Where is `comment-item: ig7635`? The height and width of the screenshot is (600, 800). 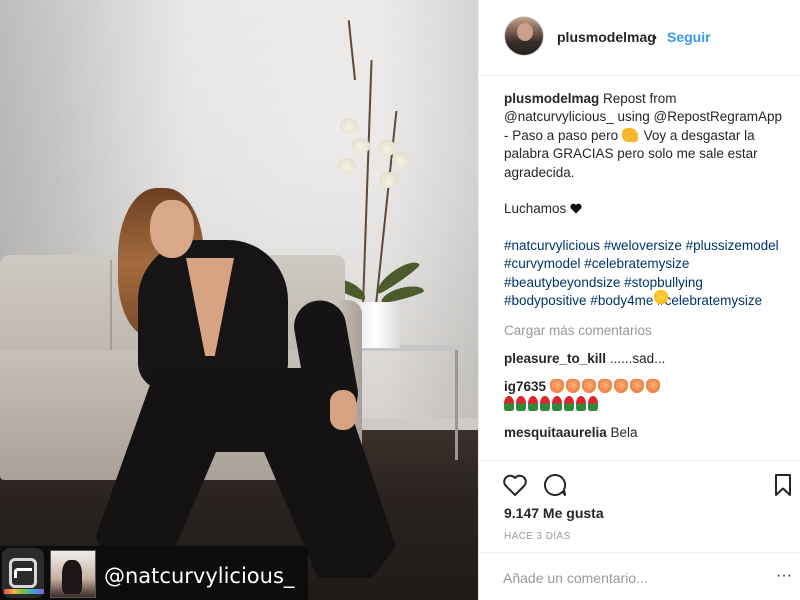 comment-item: ig7635 is located at coordinates (645, 352).